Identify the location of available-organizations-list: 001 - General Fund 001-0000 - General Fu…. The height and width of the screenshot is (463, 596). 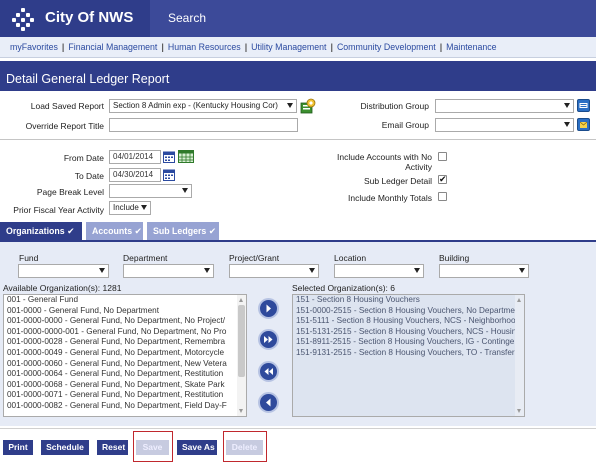
(125, 355).